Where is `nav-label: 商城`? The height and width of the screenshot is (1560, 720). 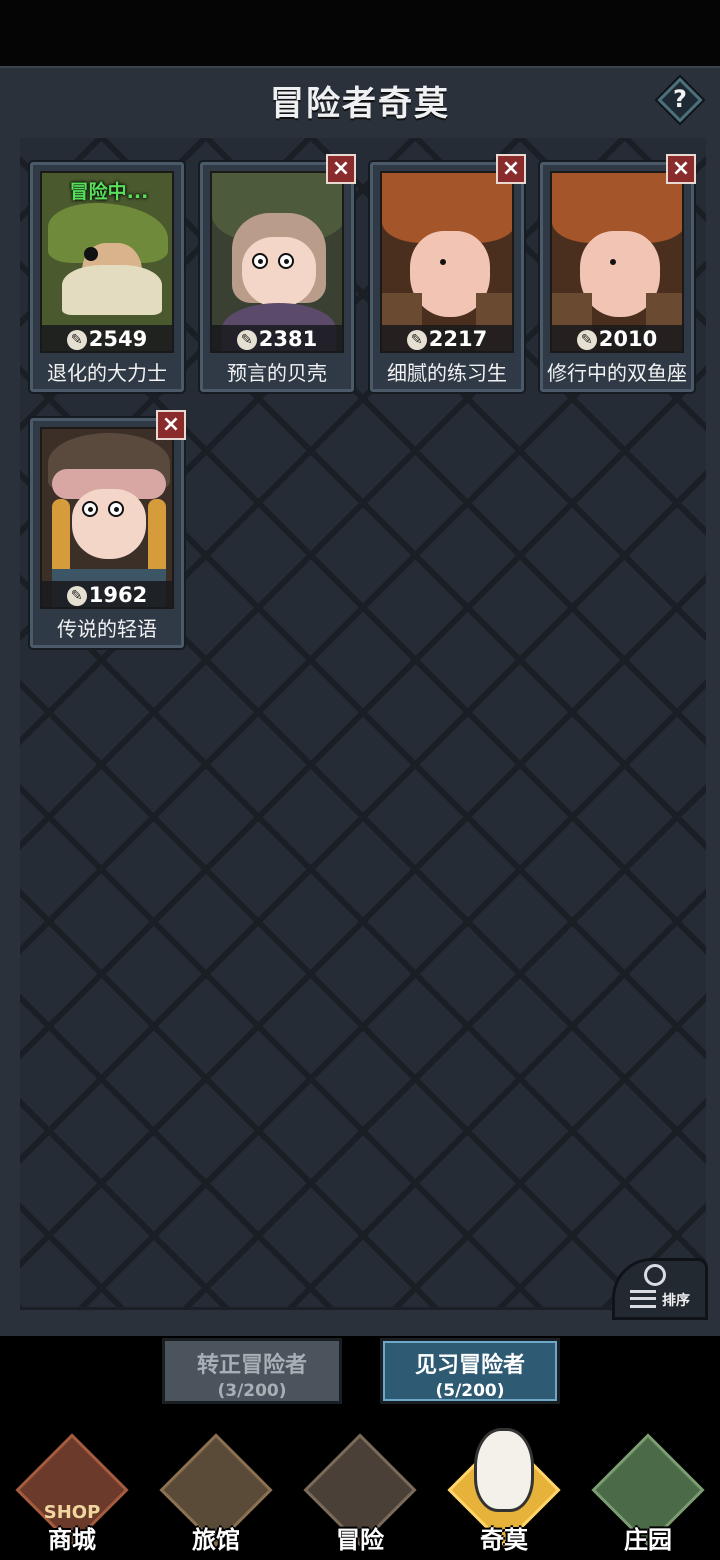 nav-label: 商城 is located at coordinates (72, 1540).